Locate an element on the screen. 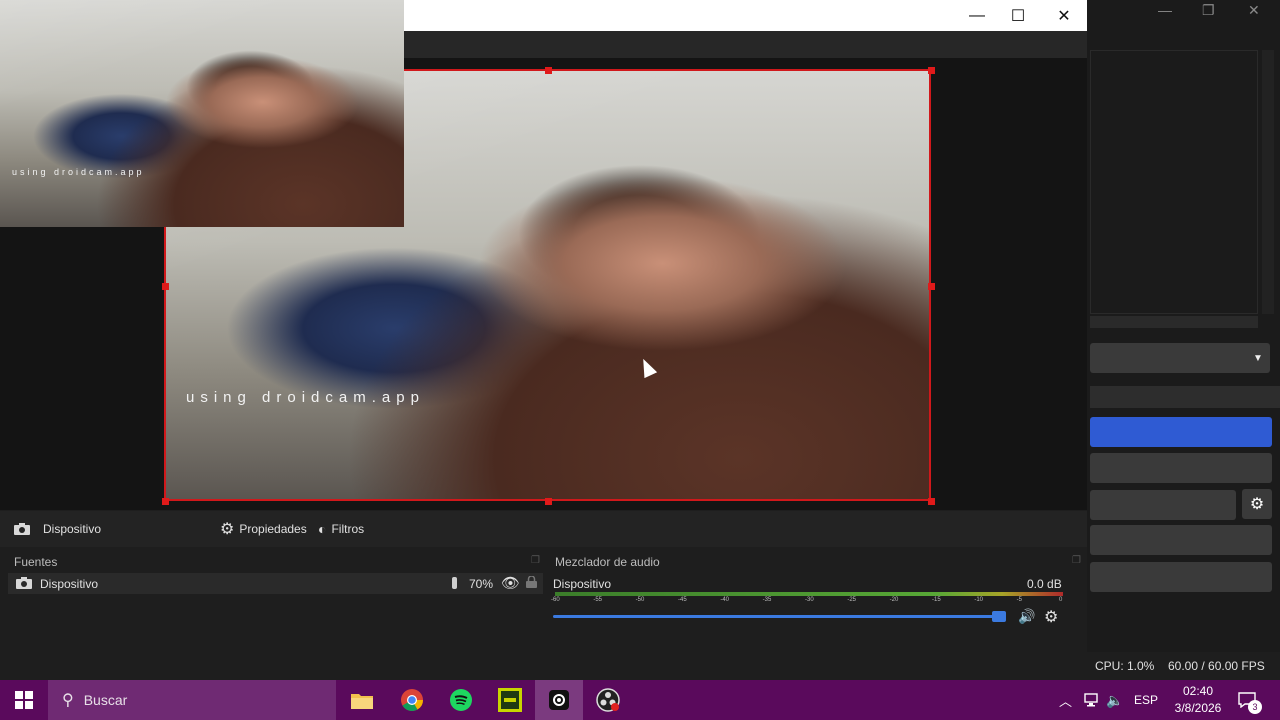 This screenshot has height=720, width=1280. meter-tick-label: -30 is located at coordinates (809, 600).